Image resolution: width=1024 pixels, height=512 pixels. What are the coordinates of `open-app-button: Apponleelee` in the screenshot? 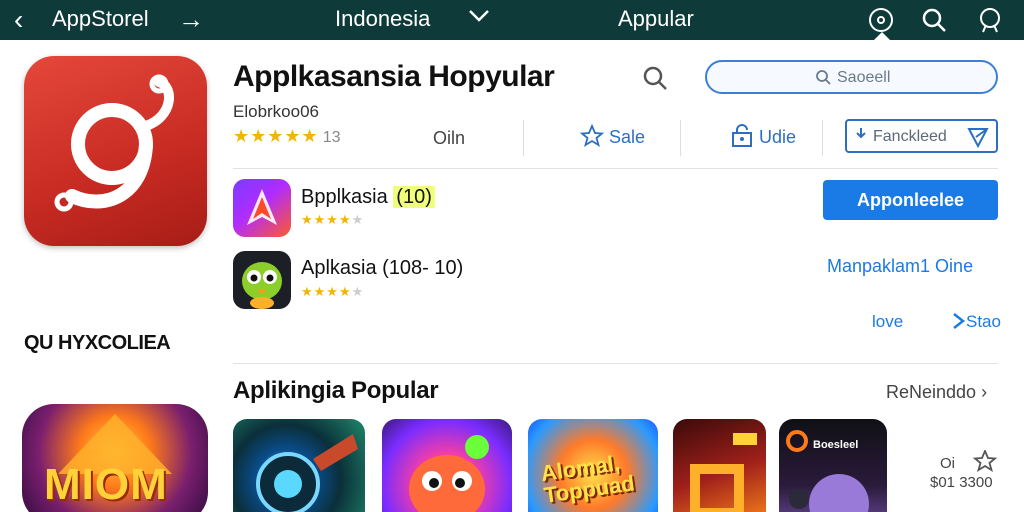 It's located at (910, 200).